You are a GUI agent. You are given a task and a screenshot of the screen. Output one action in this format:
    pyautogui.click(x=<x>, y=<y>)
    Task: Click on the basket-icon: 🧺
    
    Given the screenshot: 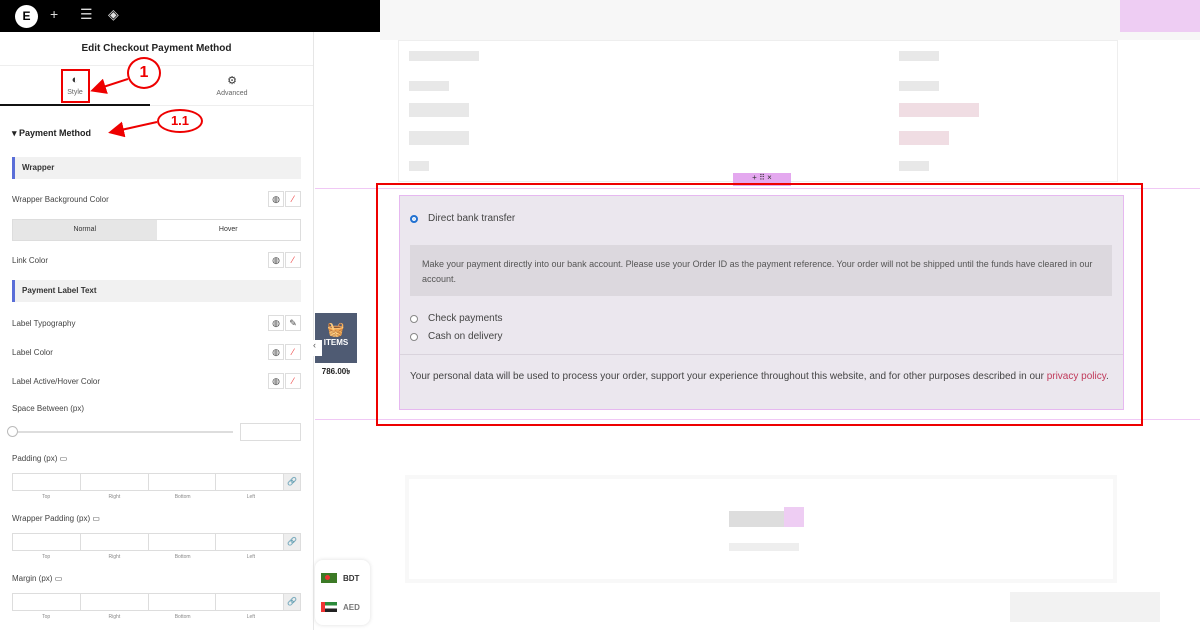 What is the action you would take?
    pyautogui.click(x=336, y=329)
    